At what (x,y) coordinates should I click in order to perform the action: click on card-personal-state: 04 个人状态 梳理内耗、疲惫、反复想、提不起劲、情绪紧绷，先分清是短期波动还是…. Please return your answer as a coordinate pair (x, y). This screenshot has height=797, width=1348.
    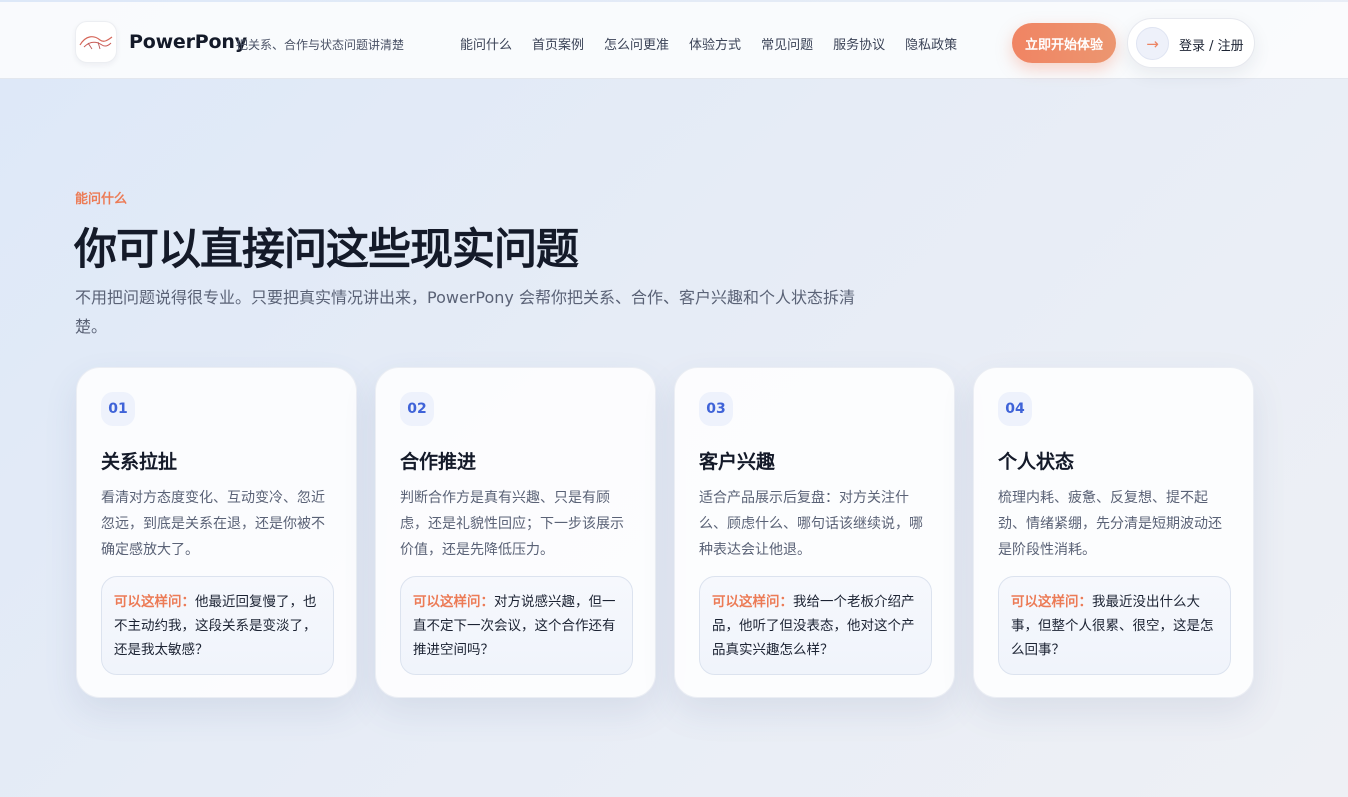
    Looking at the image, I should click on (1113, 532).